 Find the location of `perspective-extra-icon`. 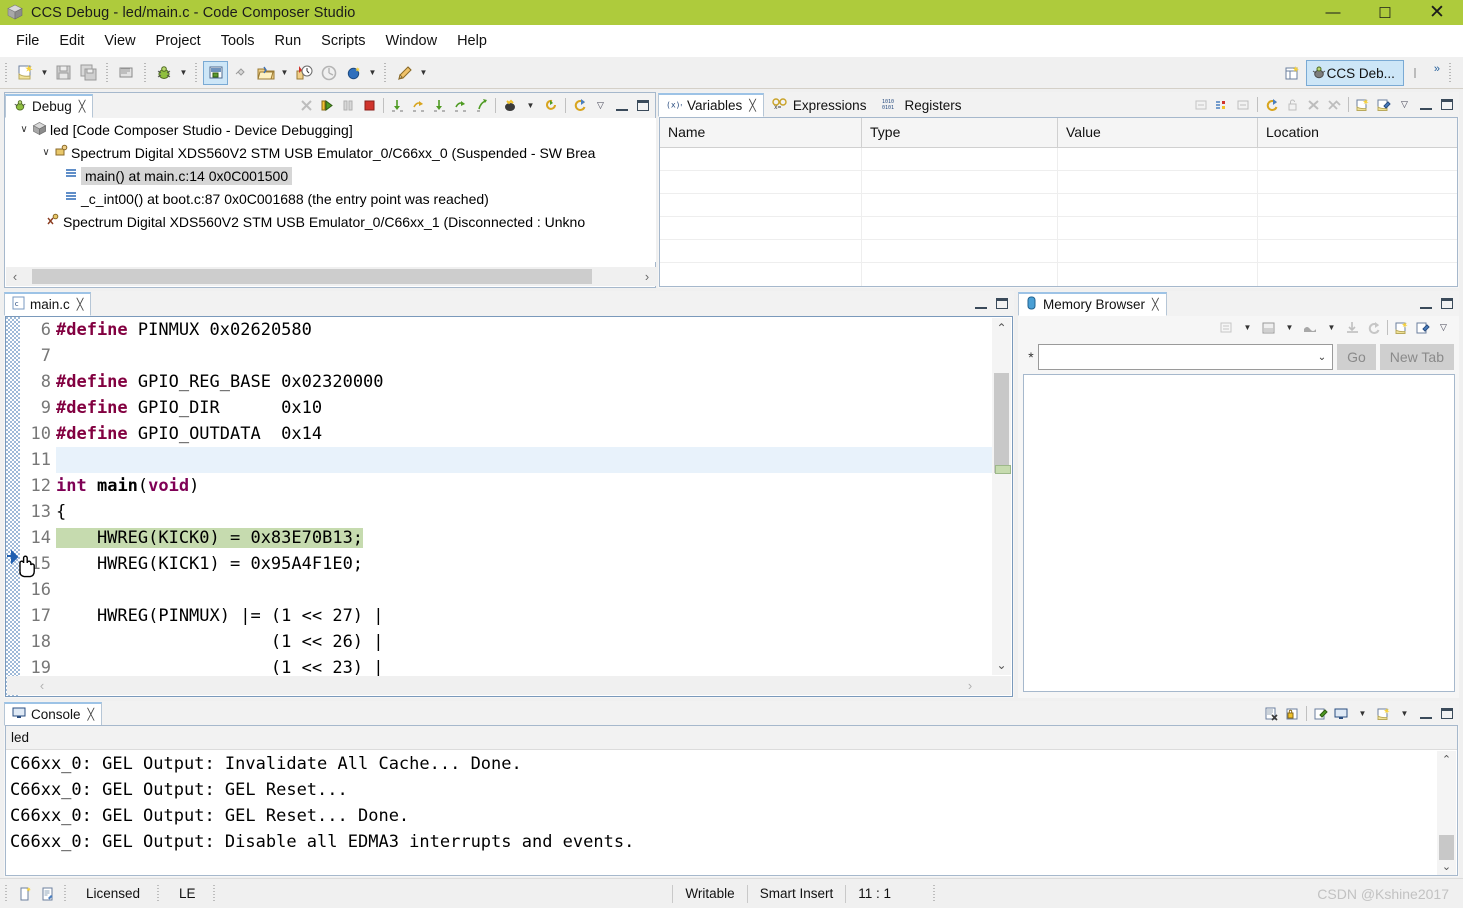

perspective-extra-icon is located at coordinates (1417, 73).